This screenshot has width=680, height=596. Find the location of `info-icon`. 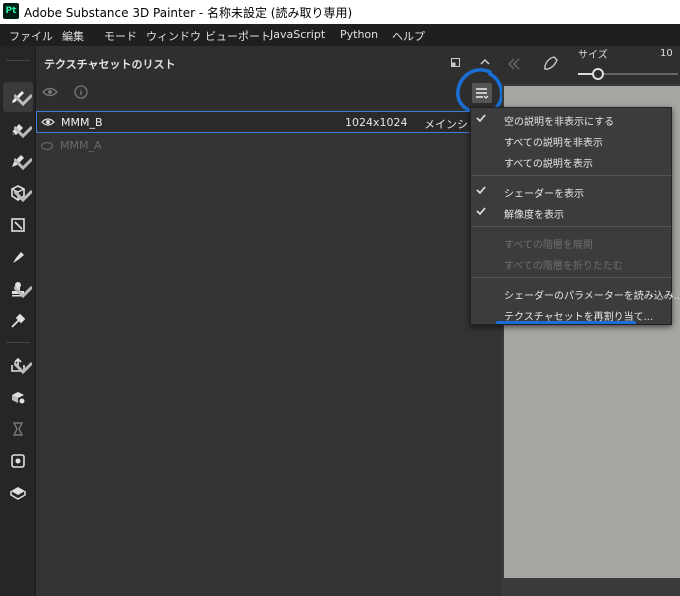

info-icon is located at coordinates (81, 92).